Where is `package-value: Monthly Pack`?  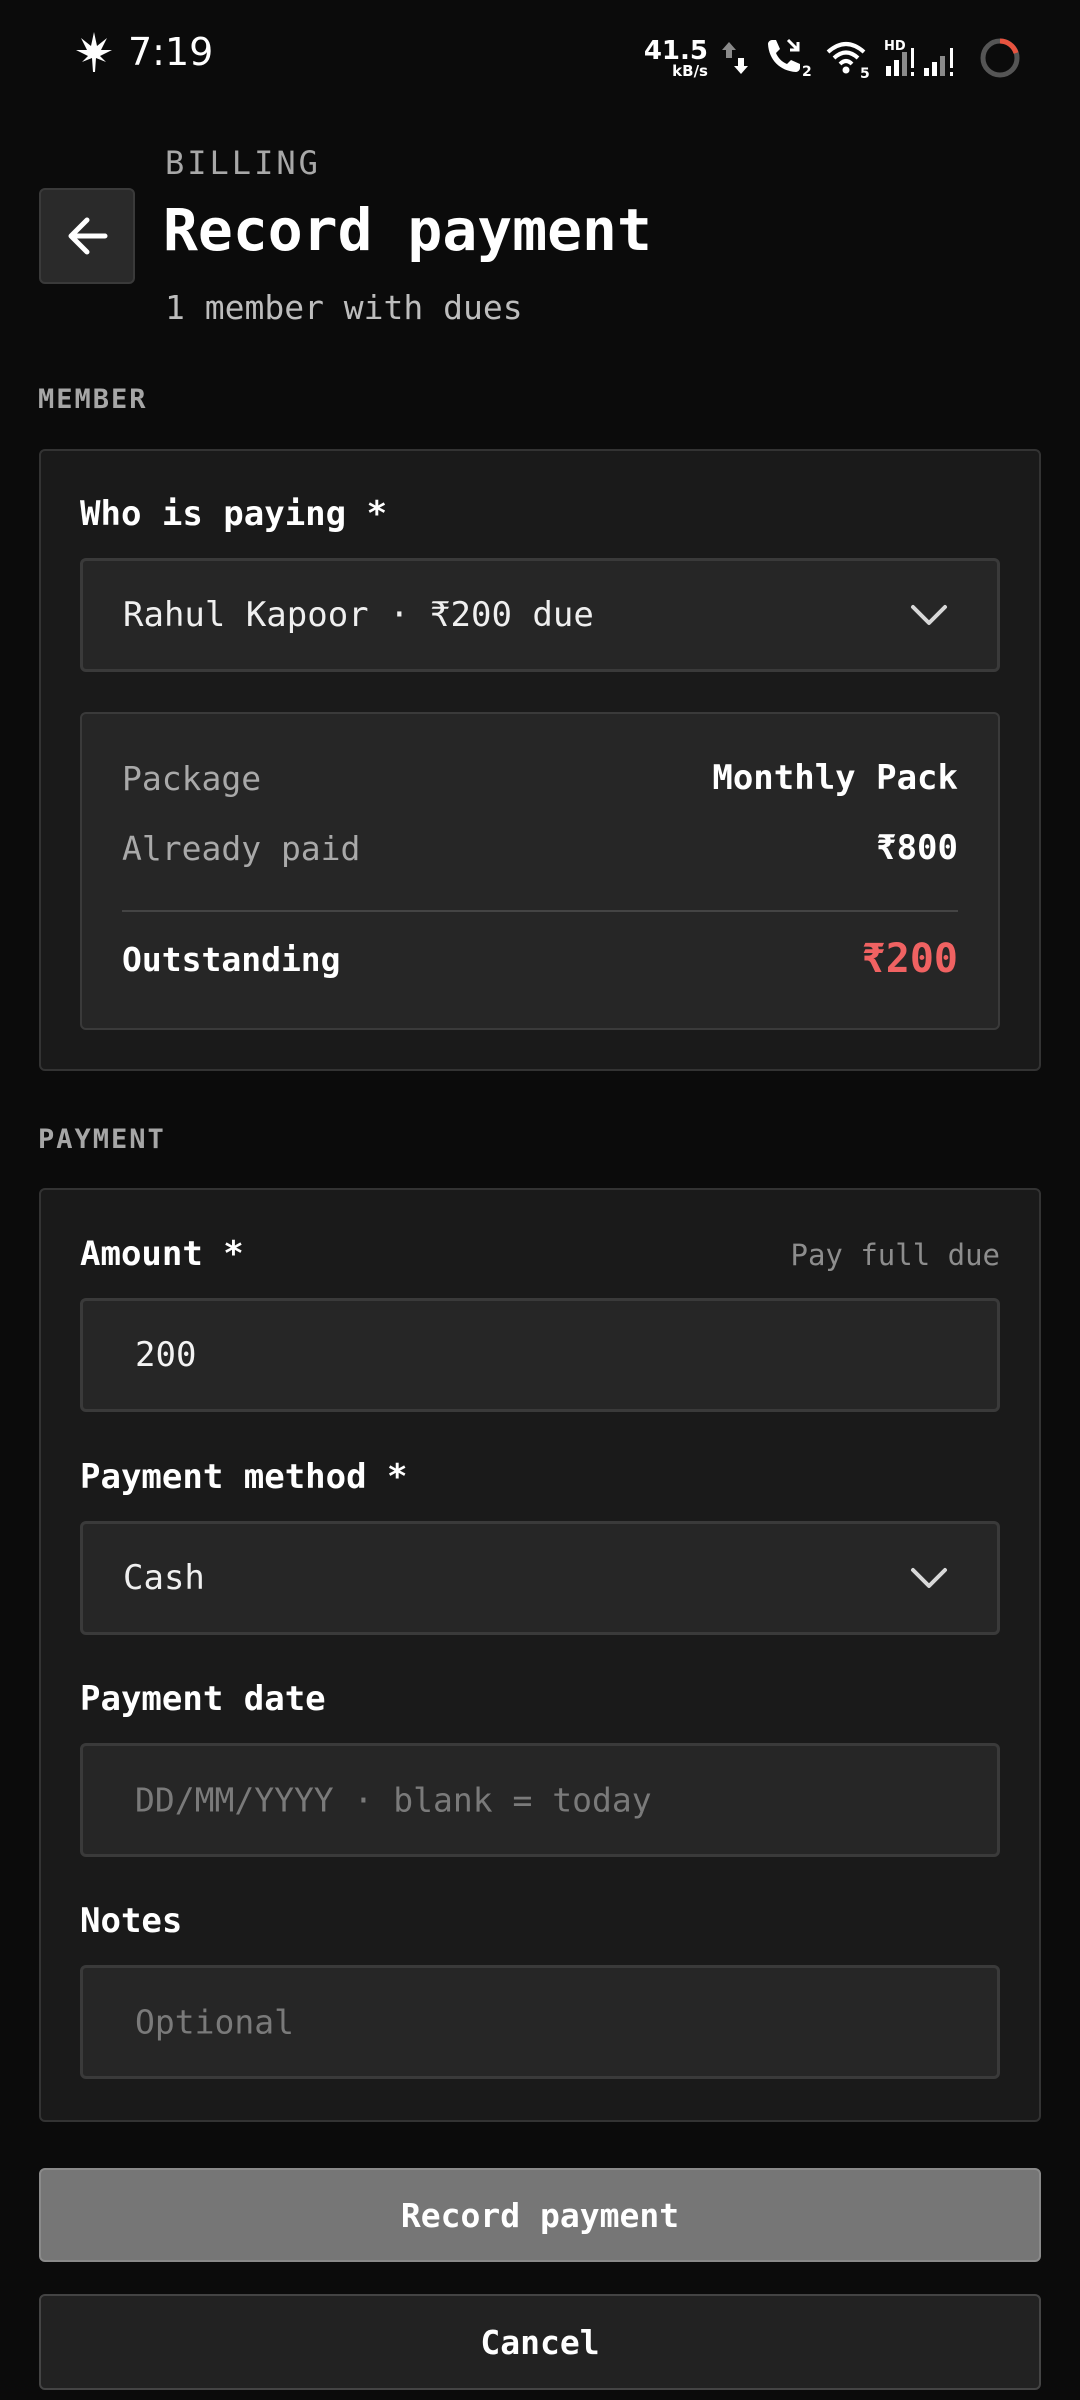
package-value: Monthly Pack is located at coordinates (835, 778).